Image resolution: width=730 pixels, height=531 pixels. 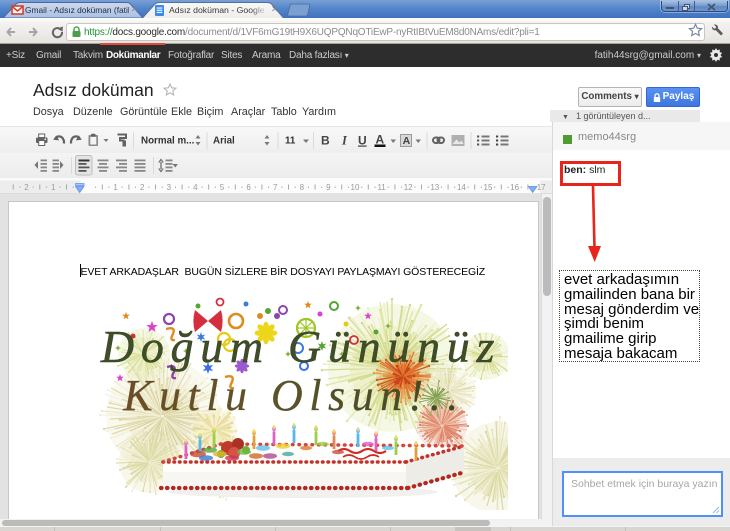 What do you see at coordinates (300, 346) in the screenshot?
I see `svg-text: Doğum Gününüz` at bounding box center [300, 346].